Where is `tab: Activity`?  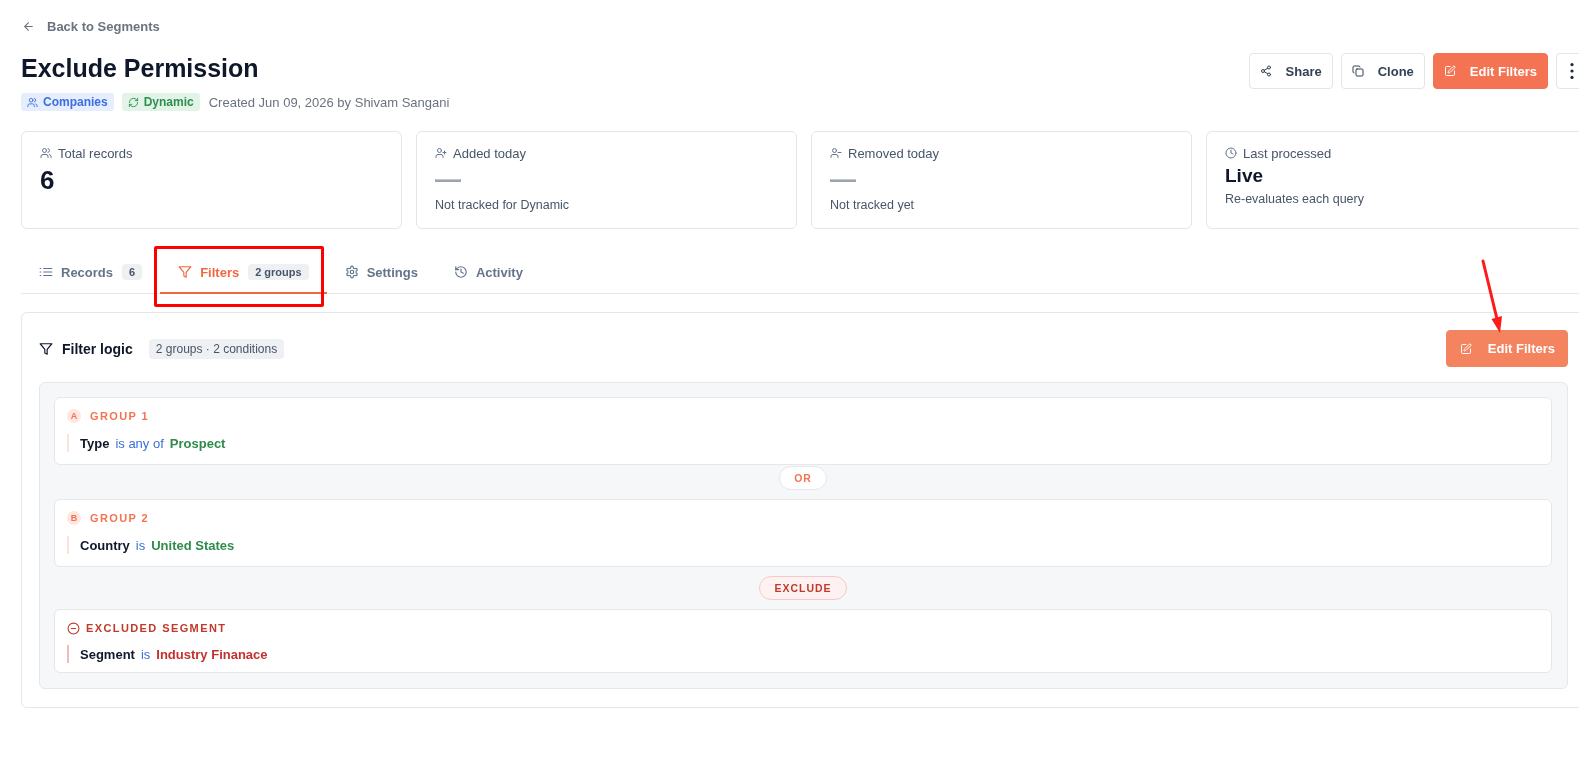 tab: Activity is located at coordinates (488, 272).